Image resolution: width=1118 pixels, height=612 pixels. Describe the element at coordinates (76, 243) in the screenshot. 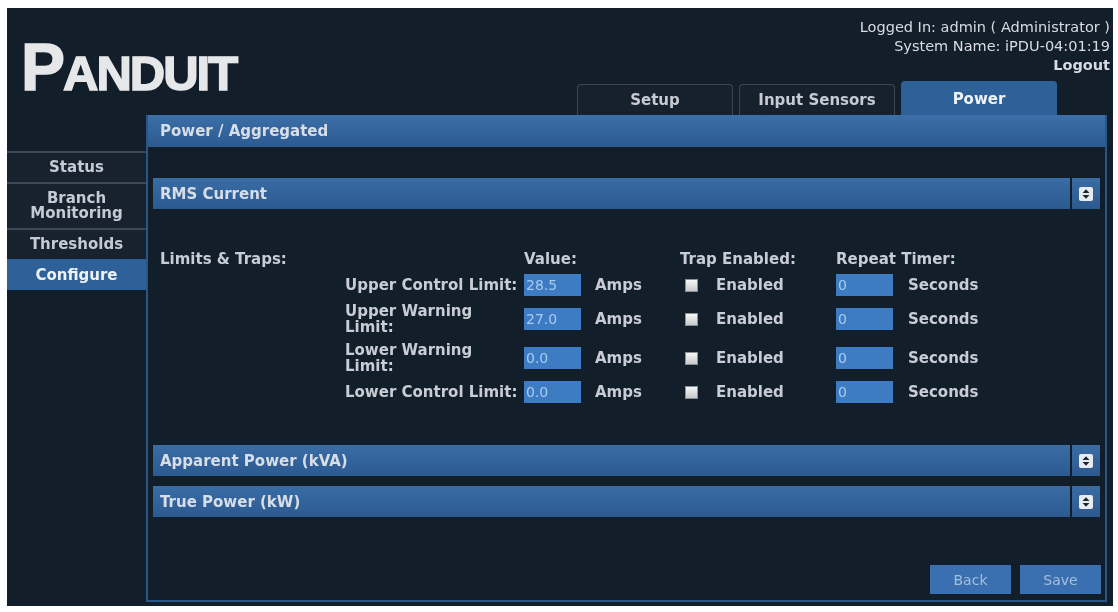

I see `sidebar-item: Thresholds` at that location.